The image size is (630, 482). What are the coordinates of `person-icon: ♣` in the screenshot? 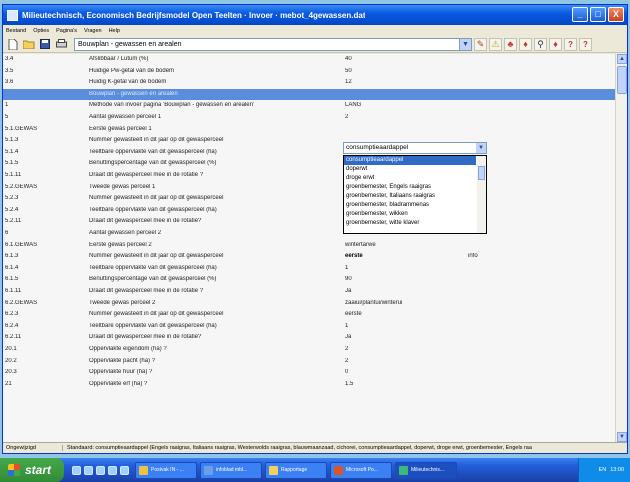 It's located at (510, 44).